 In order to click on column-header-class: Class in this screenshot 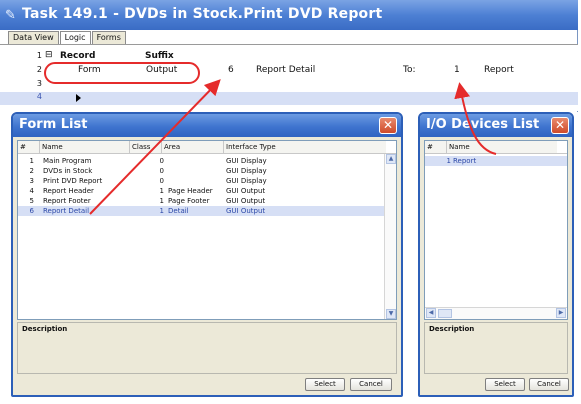, I will do `click(146, 147)`.